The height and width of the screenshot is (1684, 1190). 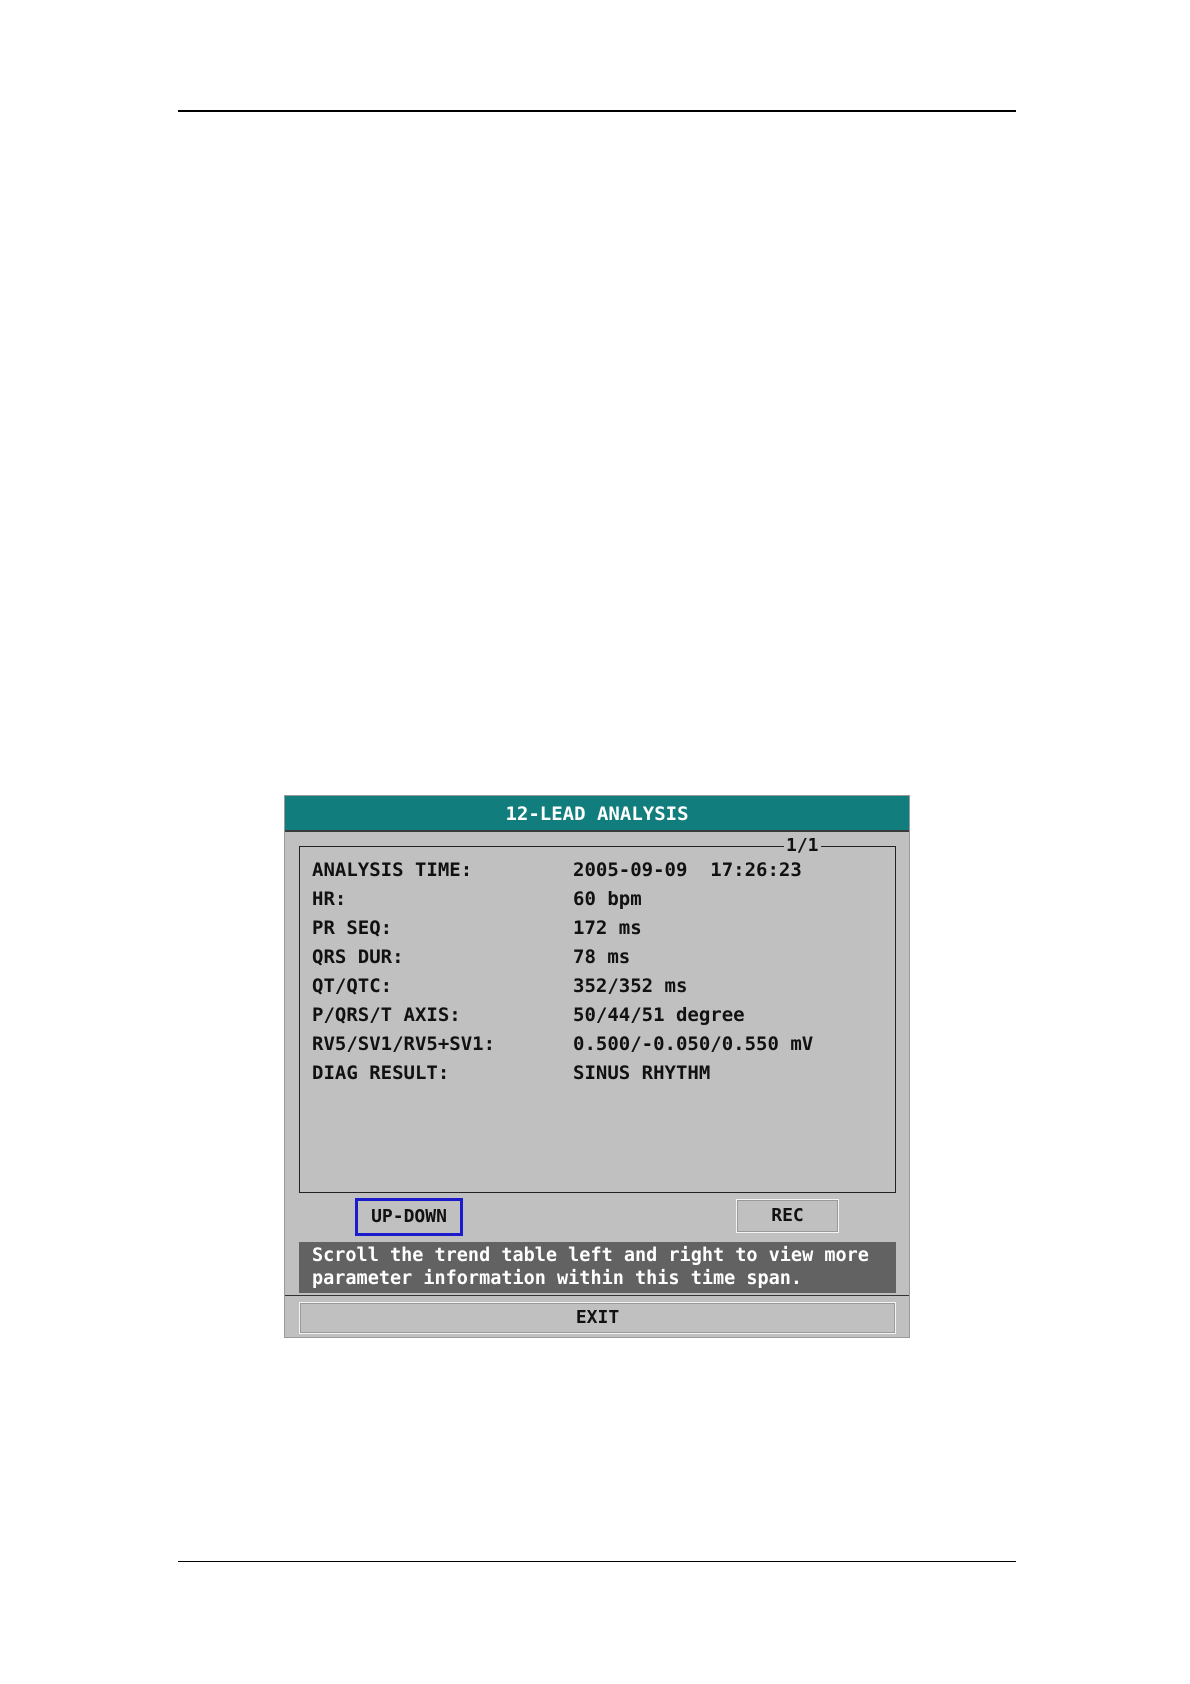 I want to click on row-label: QRS DUR:, so click(x=358, y=957).